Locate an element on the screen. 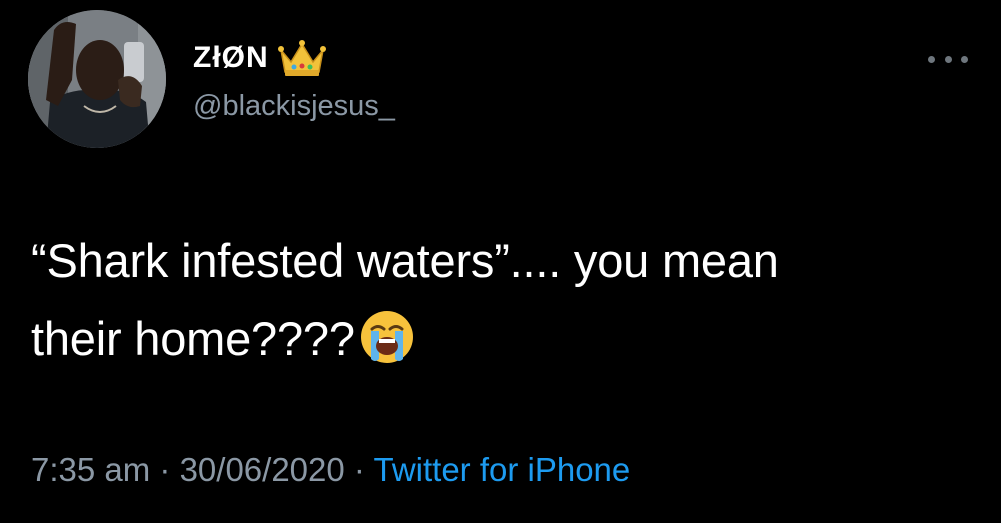 This screenshot has height=523, width=1001. more-options-icon is located at coordinates (948, 59).